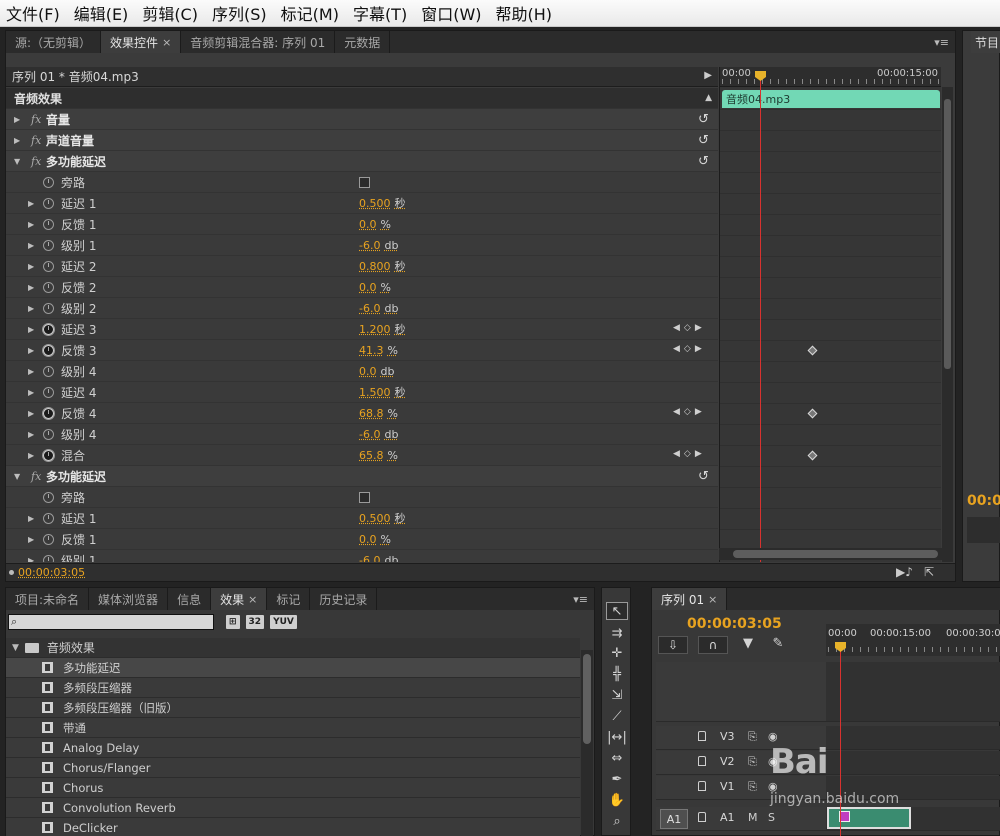 This screenshot has height=836, width=1000. Describe the element at coordinates (617, 716) in the screenshot. I see `razor-tool-icon: ⟋` at that location.